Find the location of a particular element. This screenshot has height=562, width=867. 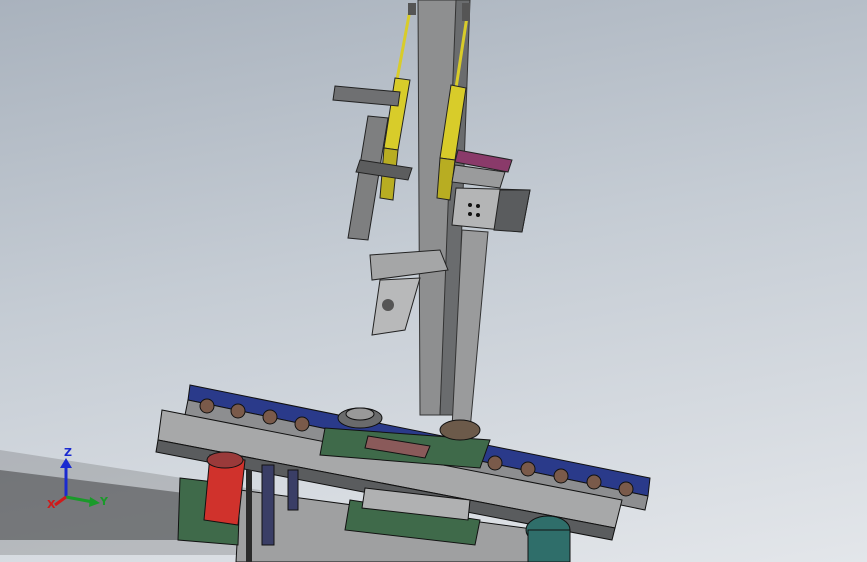

x-axis-label: X is located at coordinates (51, 504).